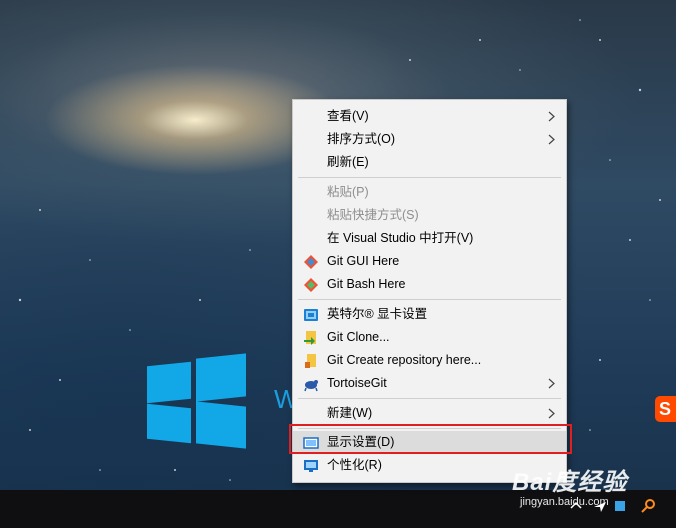 The width and height of the screenshot is (676, 528). What do you see at coordinates (429, 383) in the screenshot?
I see `menu-item-tortoisegit: TortoiseGit` at bounding box center [429, 383].